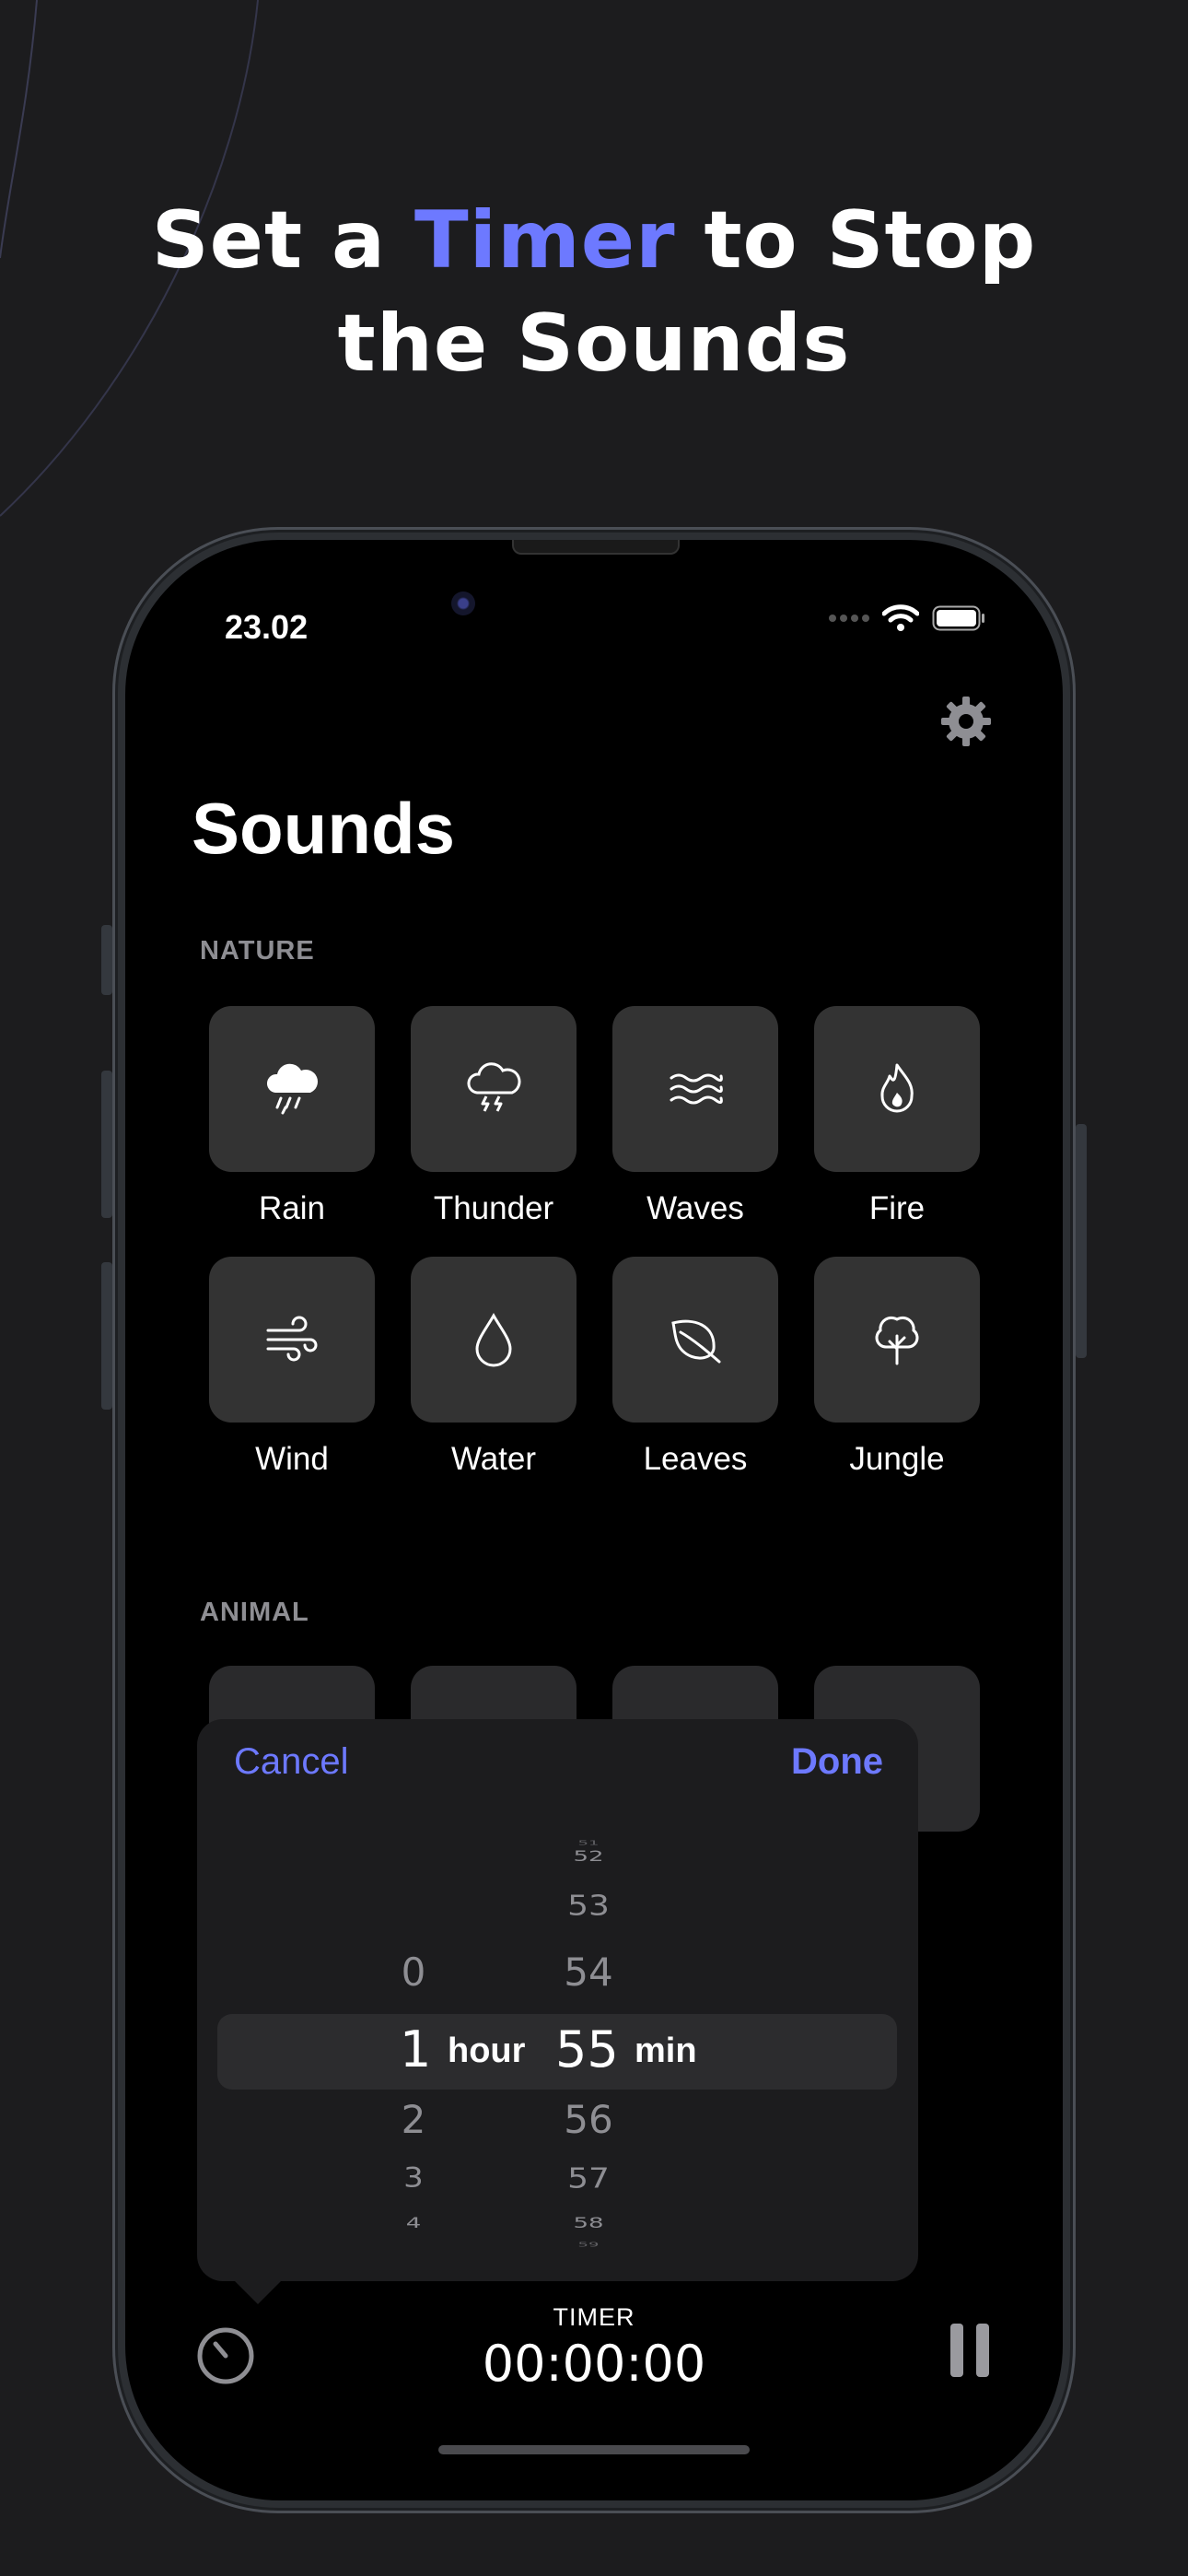 This screenshot has width=1188, height=2576. I want to click on pause-bar-left, so click(956, 2350).